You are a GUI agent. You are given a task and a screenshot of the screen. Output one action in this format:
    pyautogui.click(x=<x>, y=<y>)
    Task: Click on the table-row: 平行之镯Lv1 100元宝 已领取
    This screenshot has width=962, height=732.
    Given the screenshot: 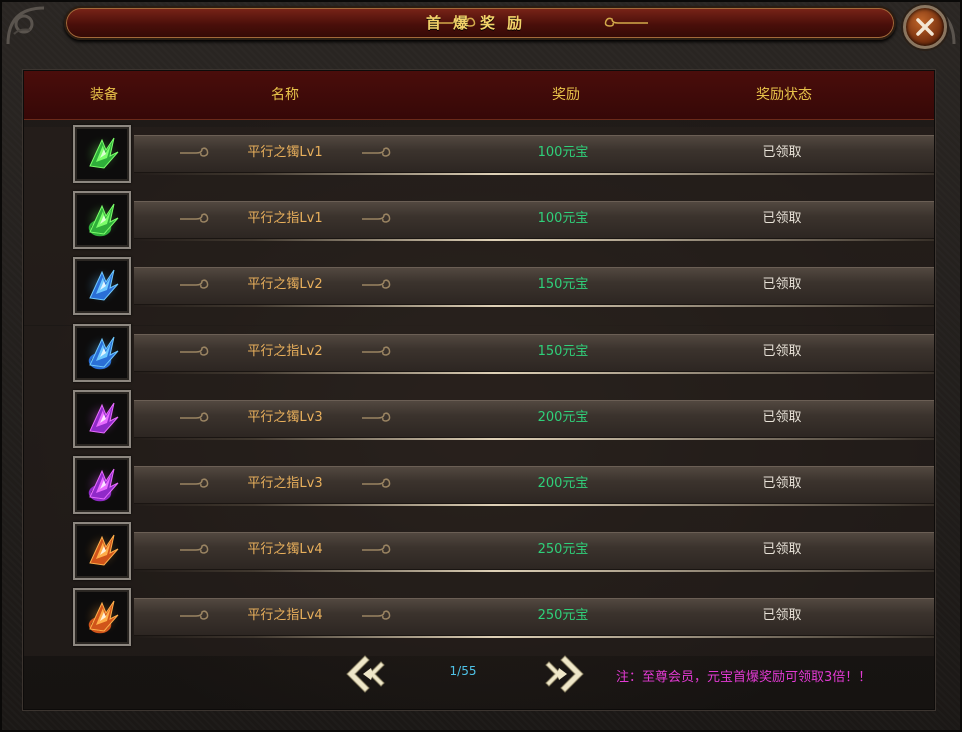 What is the action you would take?
    pyautogui.click(x=481, y=159)
    